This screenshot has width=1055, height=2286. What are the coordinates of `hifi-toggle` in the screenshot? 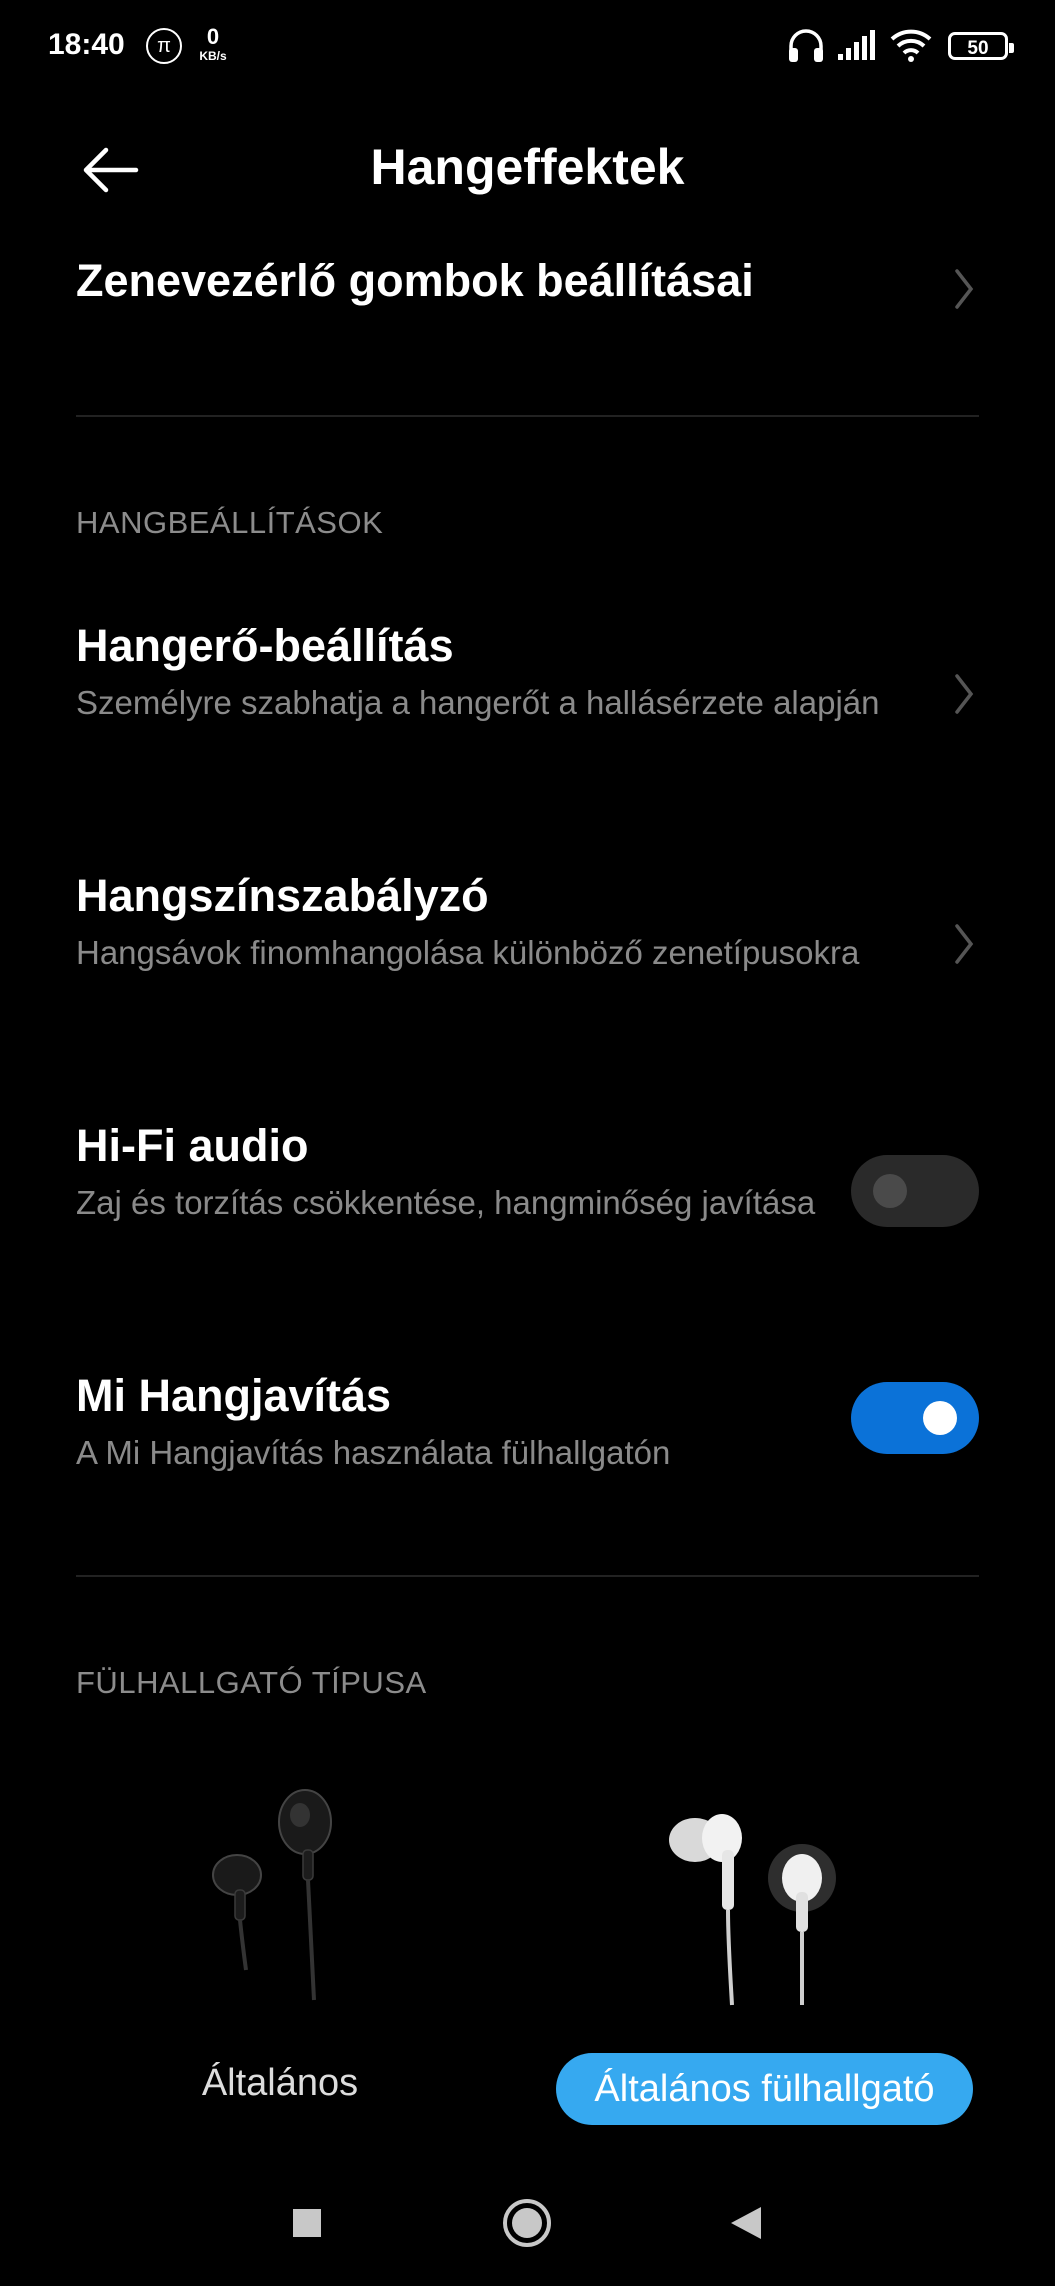 It's located at (915, 1191).